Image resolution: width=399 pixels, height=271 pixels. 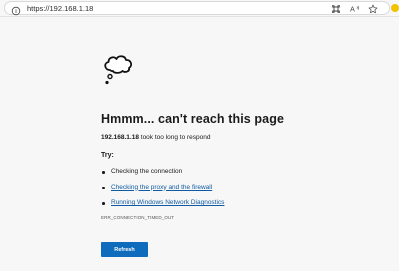 What do you see at coordinates (162, 207) in the screenshot?
I see `suggestion-item: Running Windows Network Diagnostics` at bounding box center [162, 207].